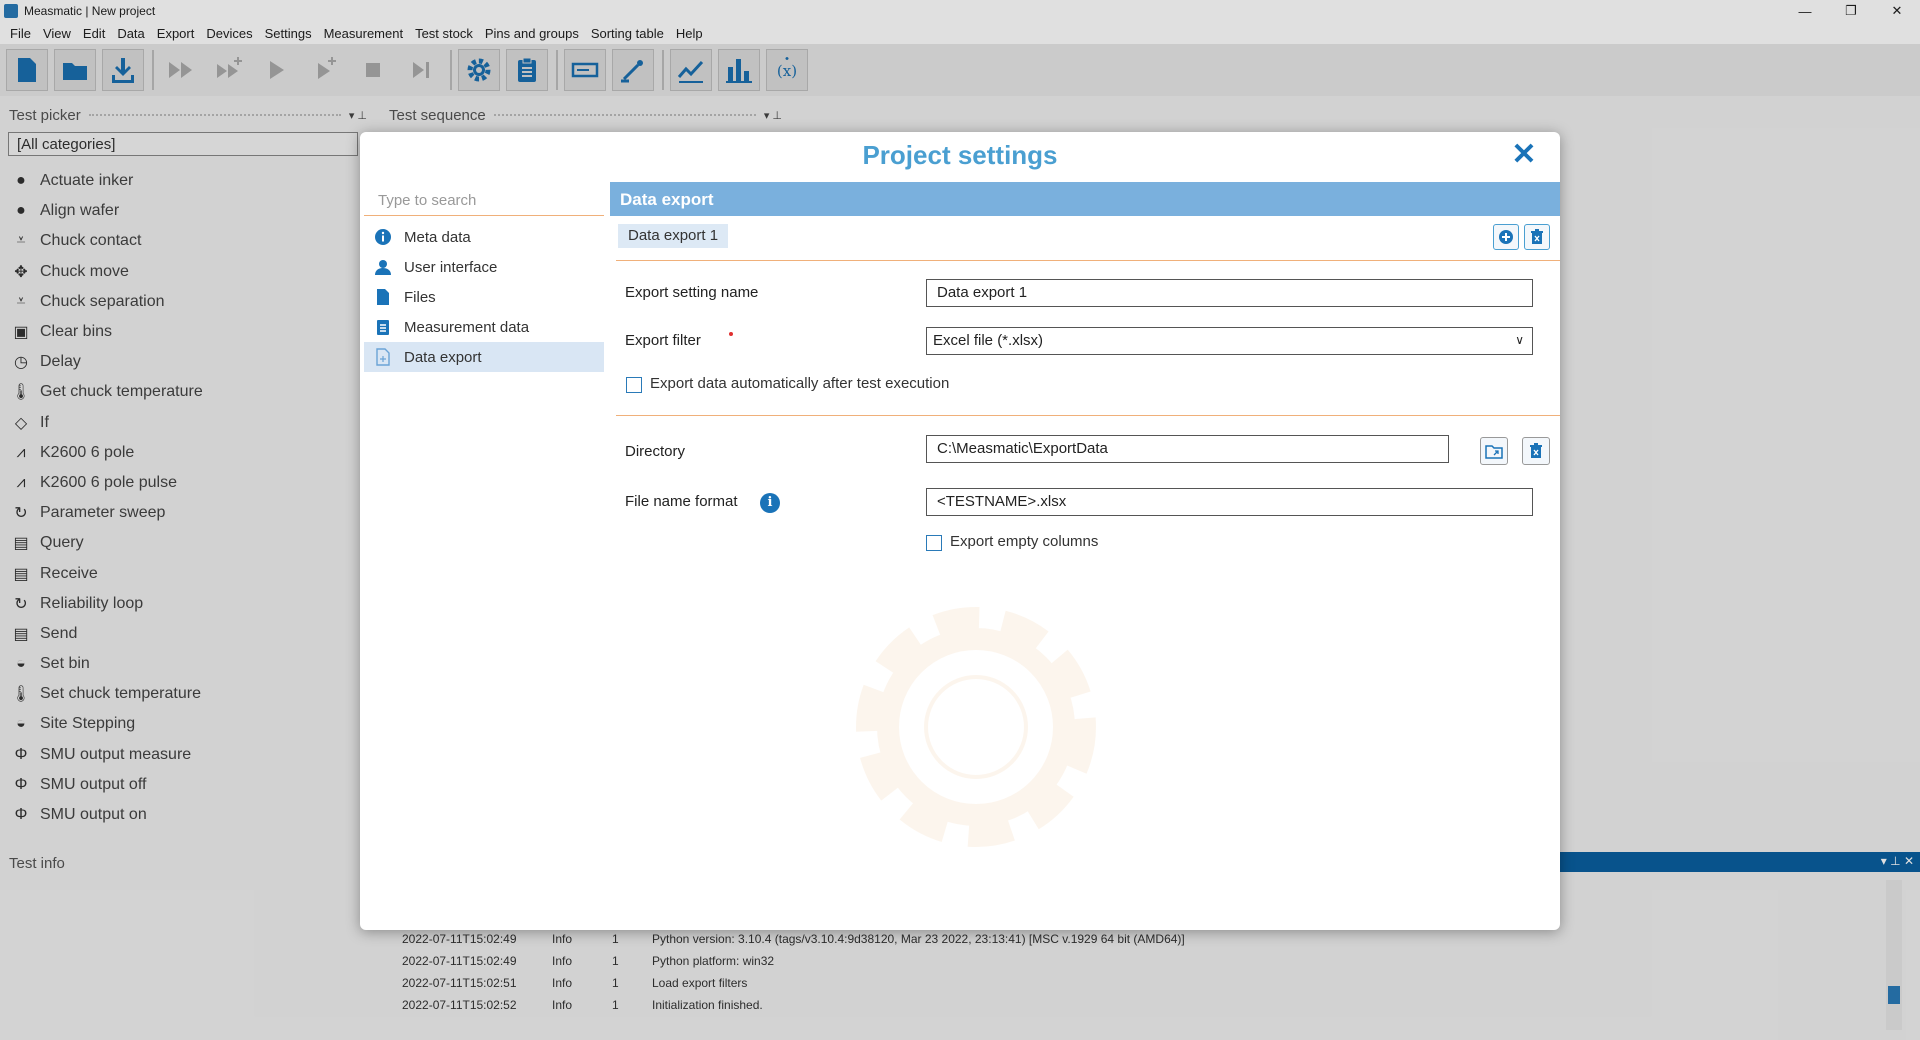 Image resolution: width=1920 pixels, height=1040 pixels. I want to click on open-folder-icon, so click(1494, 452).